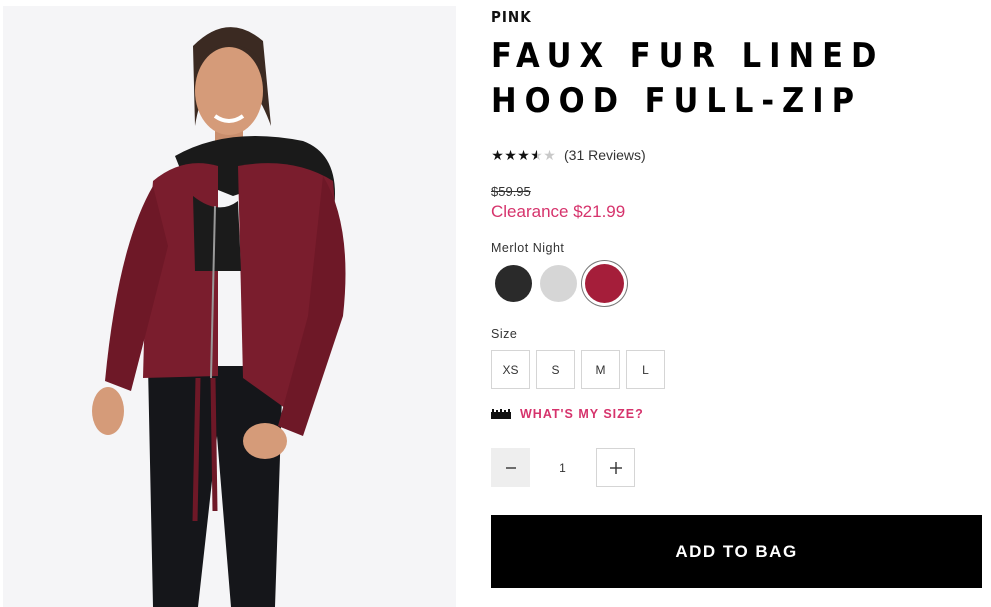  I want to click on quantity-input: 1, so click(562, 467).